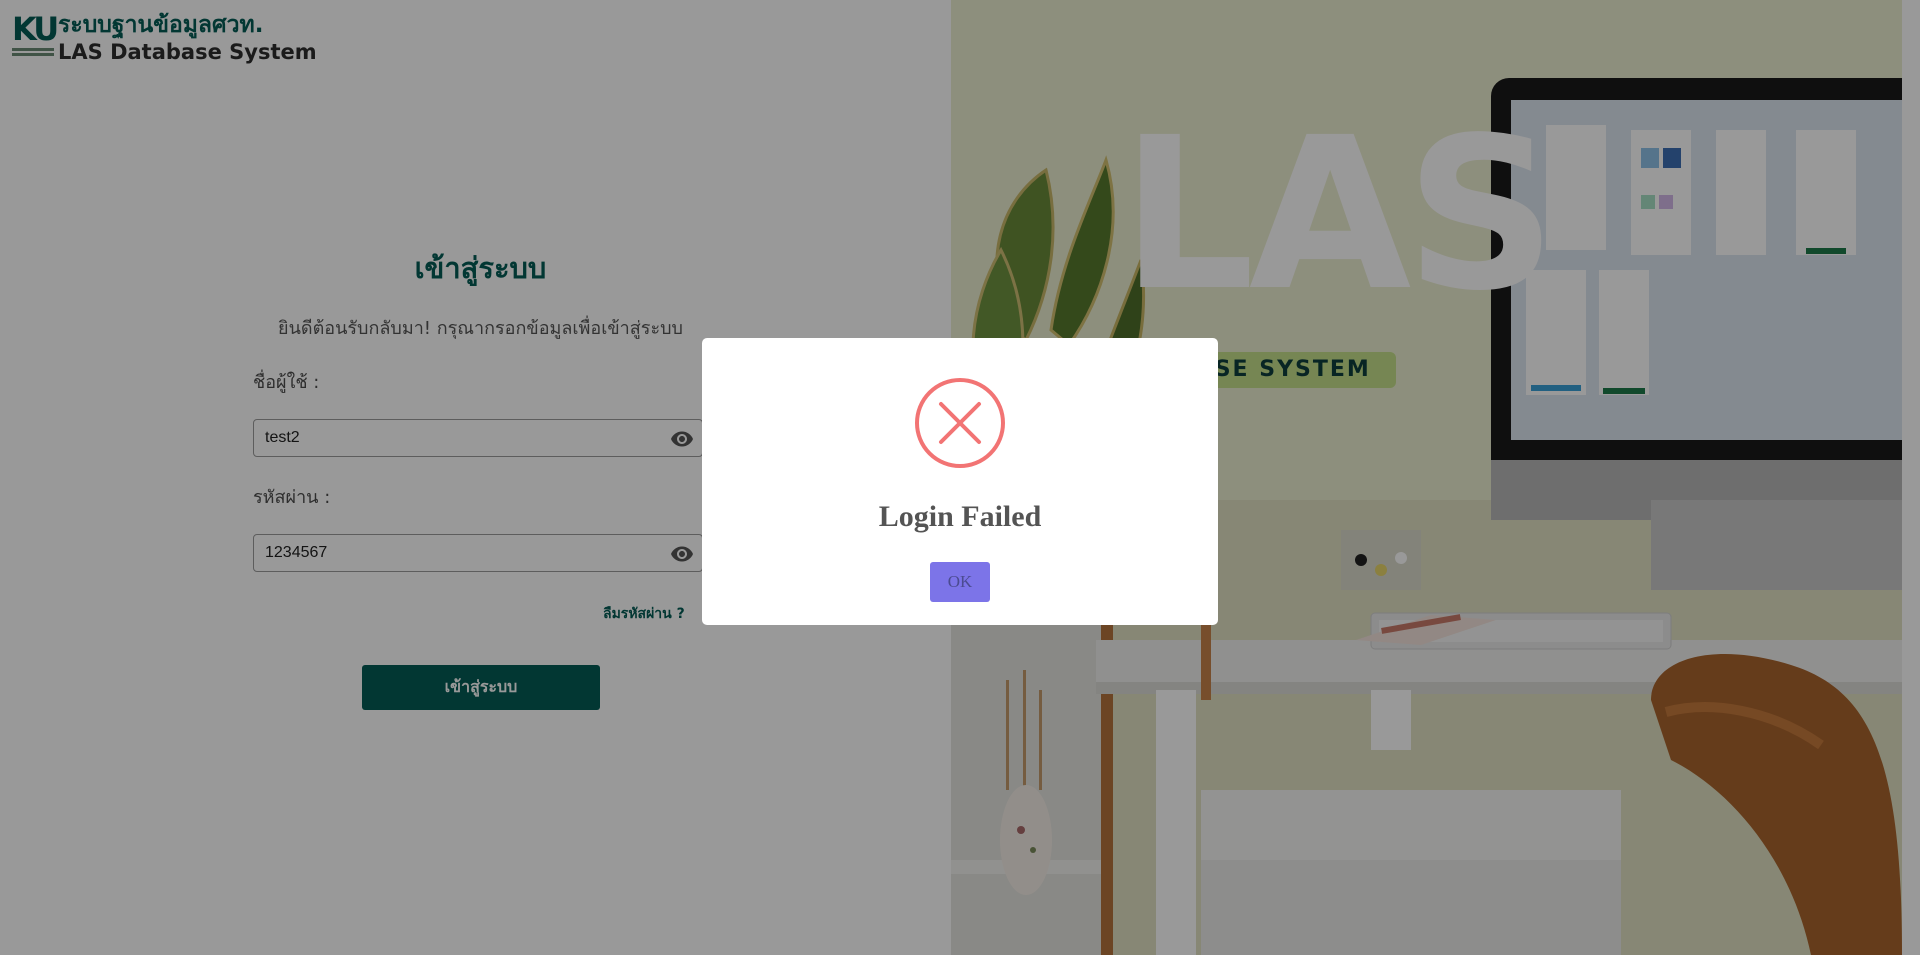 This screenshot has width=1920, height=955. I want to click on login-failed-dialog: Login Failed OK, so click(960, 481).